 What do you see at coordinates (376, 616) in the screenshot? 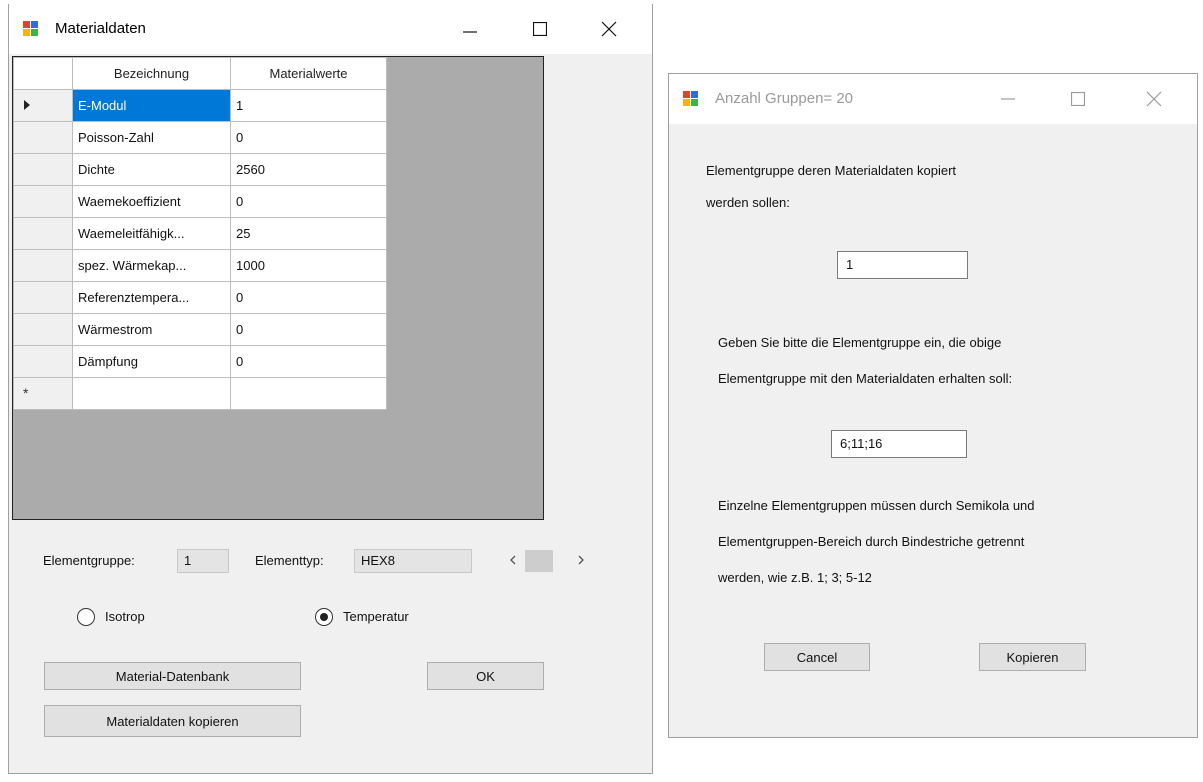
I see `temperatur-label: Temperatur` at bounding box center [376, 616].